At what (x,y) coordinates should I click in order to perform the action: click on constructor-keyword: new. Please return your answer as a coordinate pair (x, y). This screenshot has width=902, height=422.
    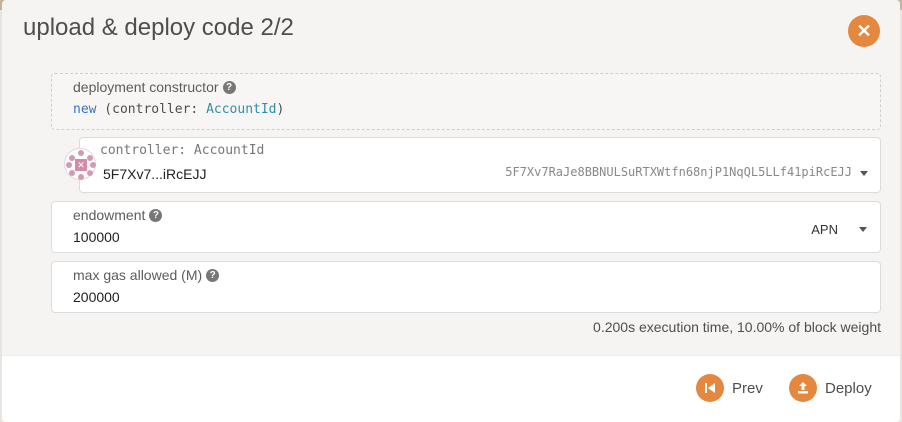
    Looking at the image, I should click on (85, 109).